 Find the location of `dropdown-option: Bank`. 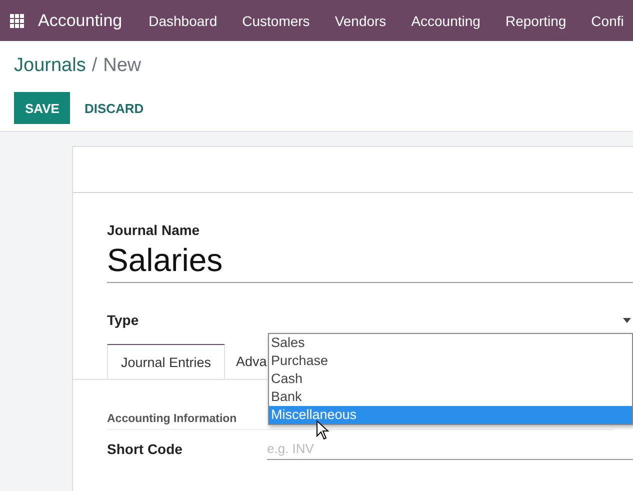

dropdown-option: Bank is located at coordinates (450, 397).